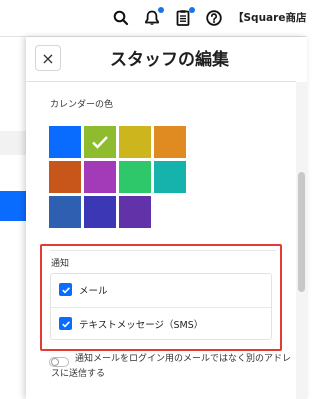 This screenshot has width=320, height=399. What do you see at coordinates (161, 81) in the screenshot?
I see `header-divider` at bounding box center [161, 81].